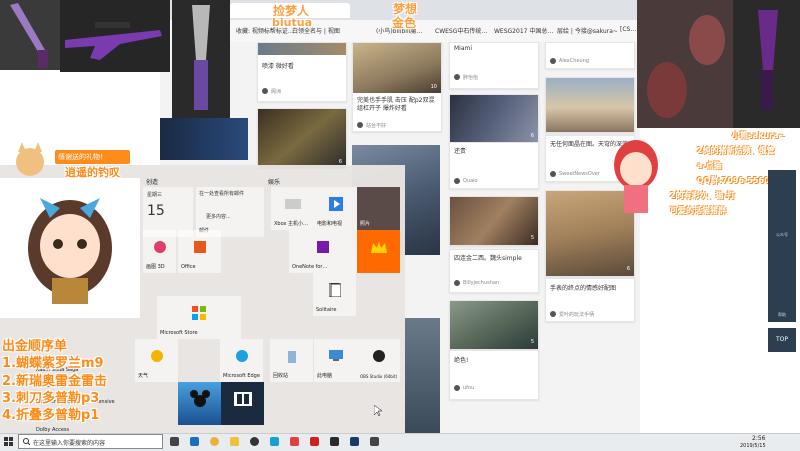  Describe the element at coordinates (494, 375) in the screenshot. I see `post-card: 绝色! ufou` at that location.